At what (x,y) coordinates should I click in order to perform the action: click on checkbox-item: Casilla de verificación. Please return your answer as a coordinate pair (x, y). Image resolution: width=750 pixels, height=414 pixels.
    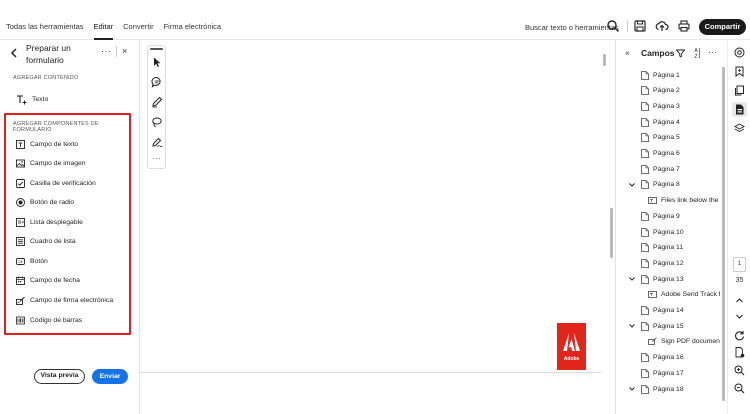
    Looking at the image, I should click on (56, 183).